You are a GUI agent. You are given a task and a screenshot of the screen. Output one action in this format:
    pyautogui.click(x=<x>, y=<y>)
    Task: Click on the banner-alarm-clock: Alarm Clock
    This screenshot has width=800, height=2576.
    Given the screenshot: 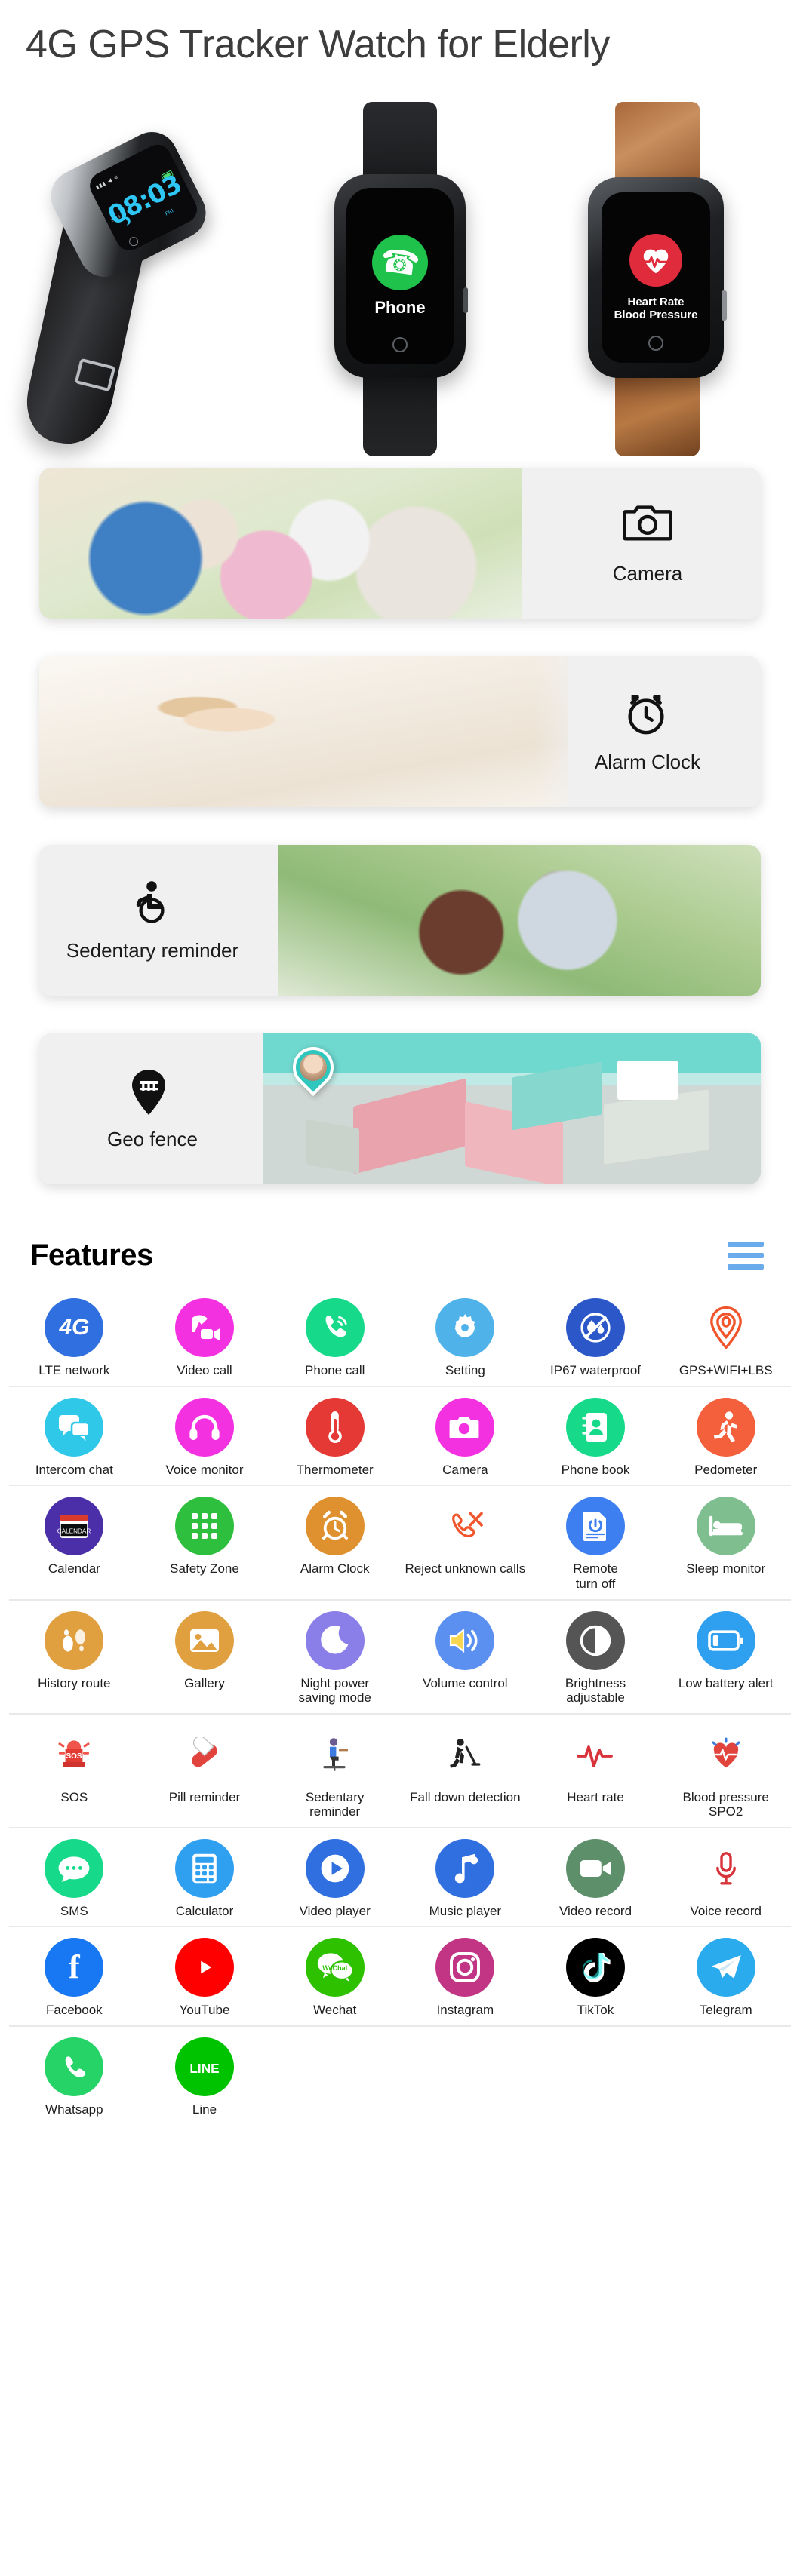 What is the action you would take?
    pyautogui.click(x=400, y=732)
    